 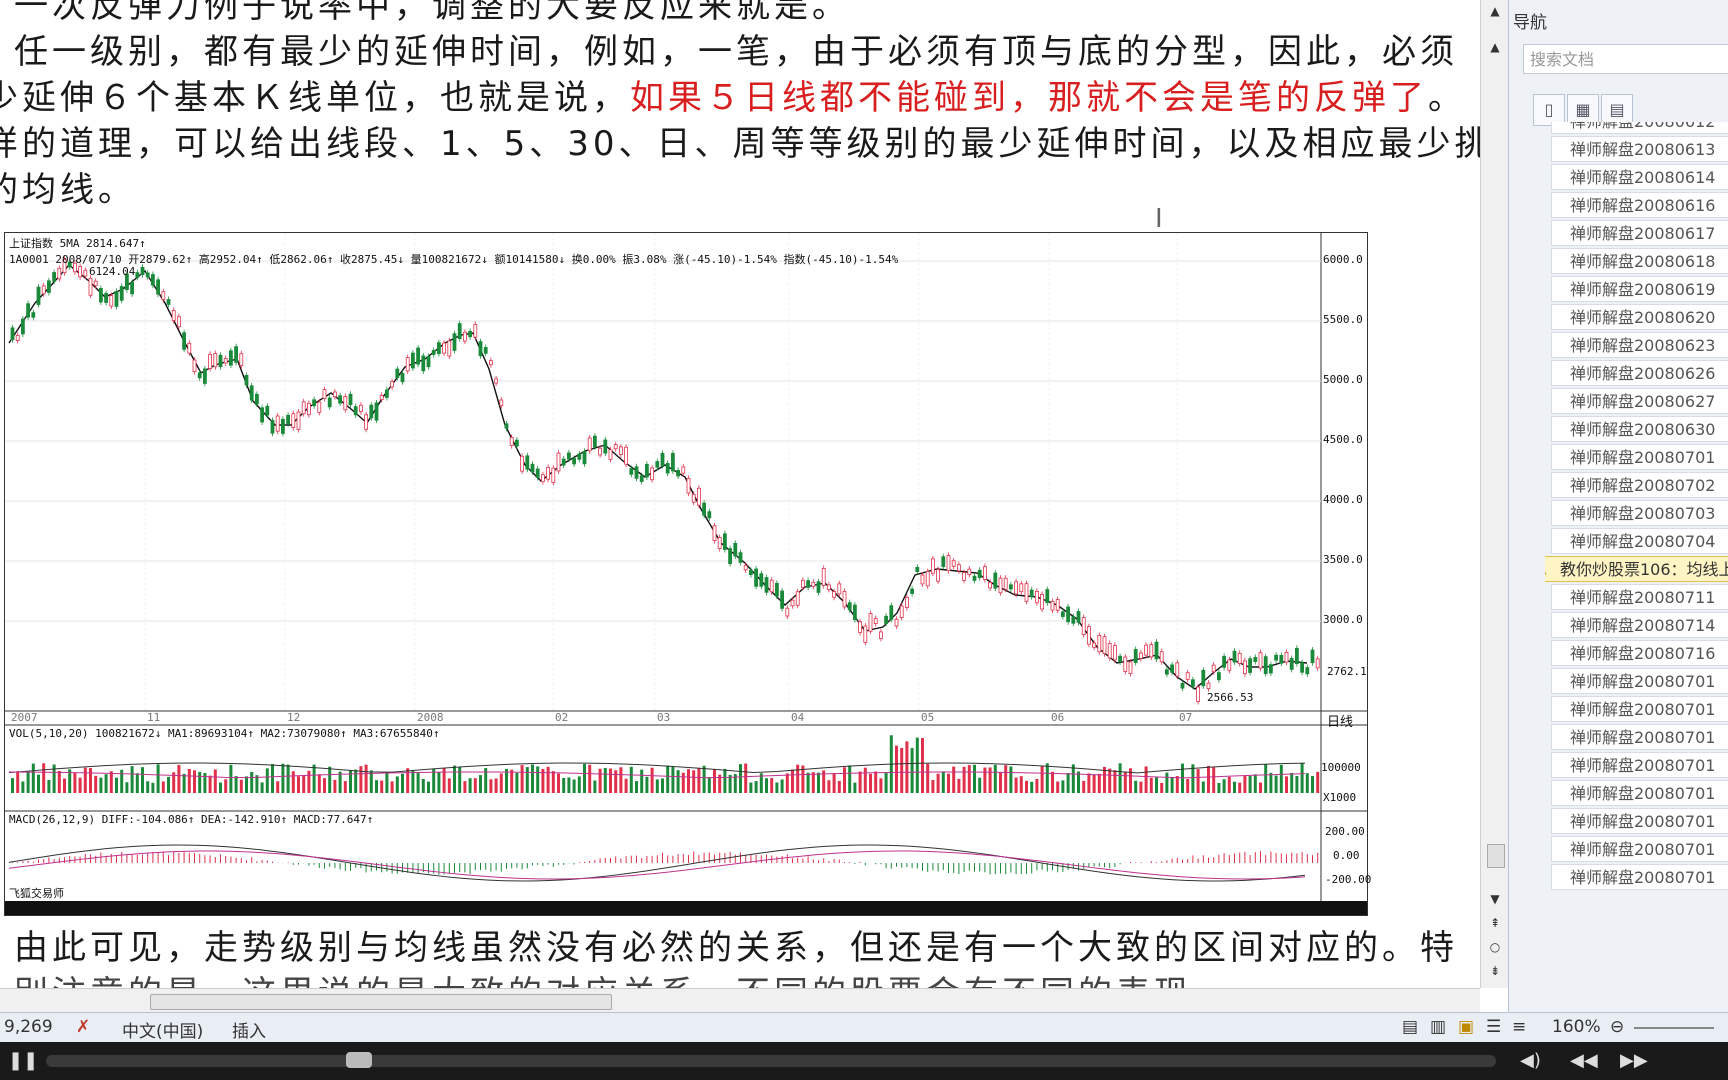 What do you see at coordinates (359, 1060) in the screenshot?
I see `seek-knob` at bounding box center [359, 1060].